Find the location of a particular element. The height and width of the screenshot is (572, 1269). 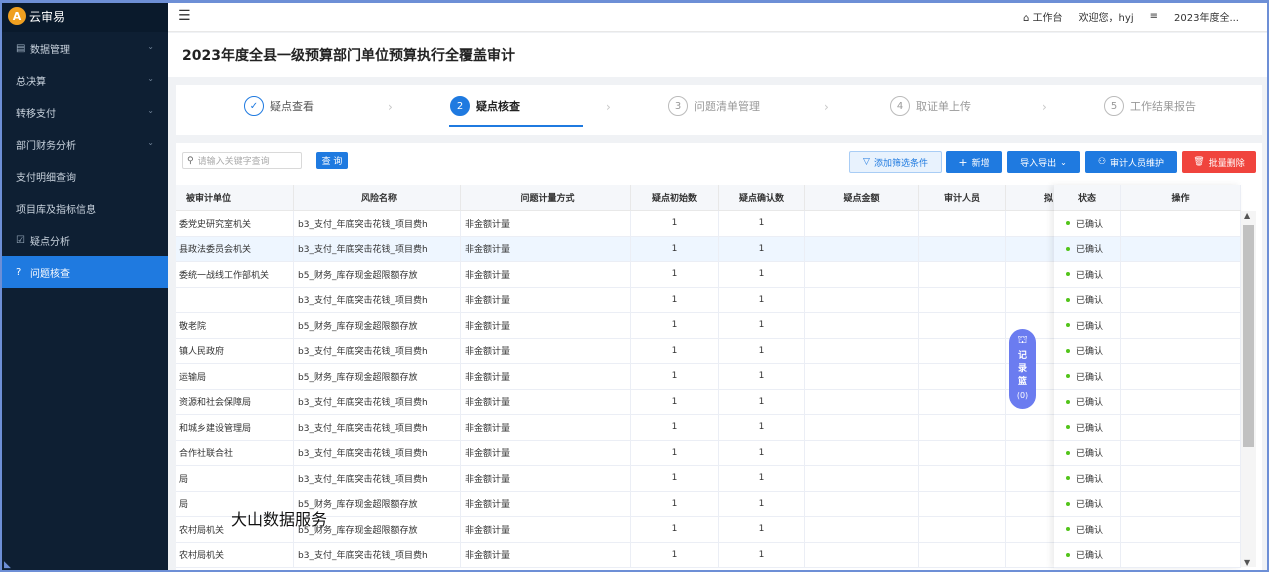

add-filter-button: ▽ 添加筛选条件 is located at coordinates (895, 162).